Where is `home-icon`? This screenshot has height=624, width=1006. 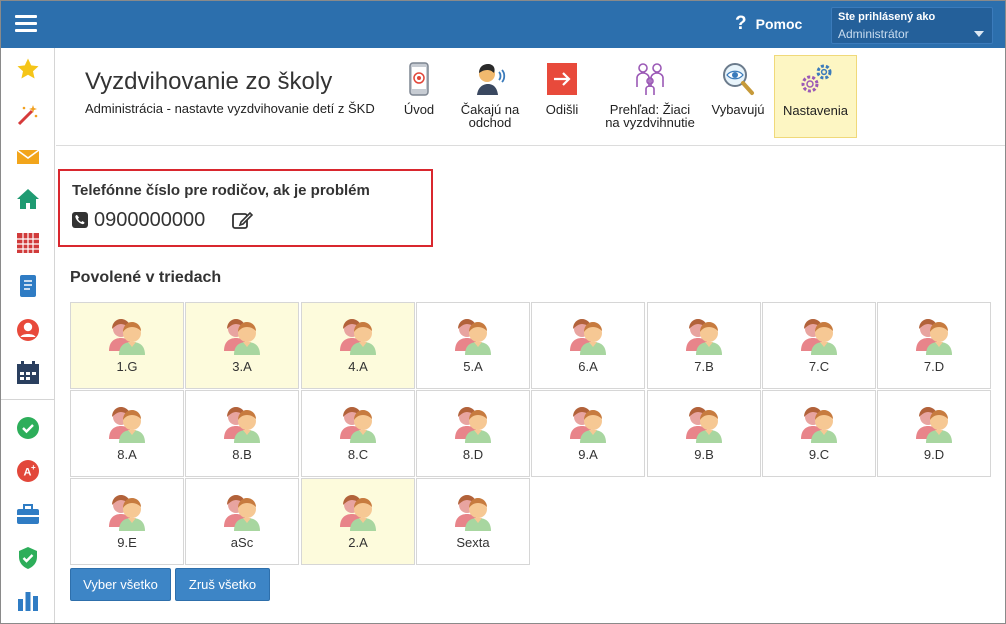
home-icon is located at coordinates (28, 199).